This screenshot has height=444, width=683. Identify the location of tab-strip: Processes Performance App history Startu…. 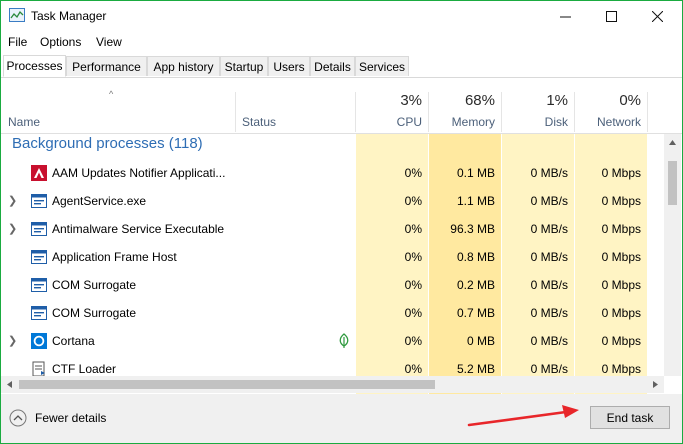
(341, 66).